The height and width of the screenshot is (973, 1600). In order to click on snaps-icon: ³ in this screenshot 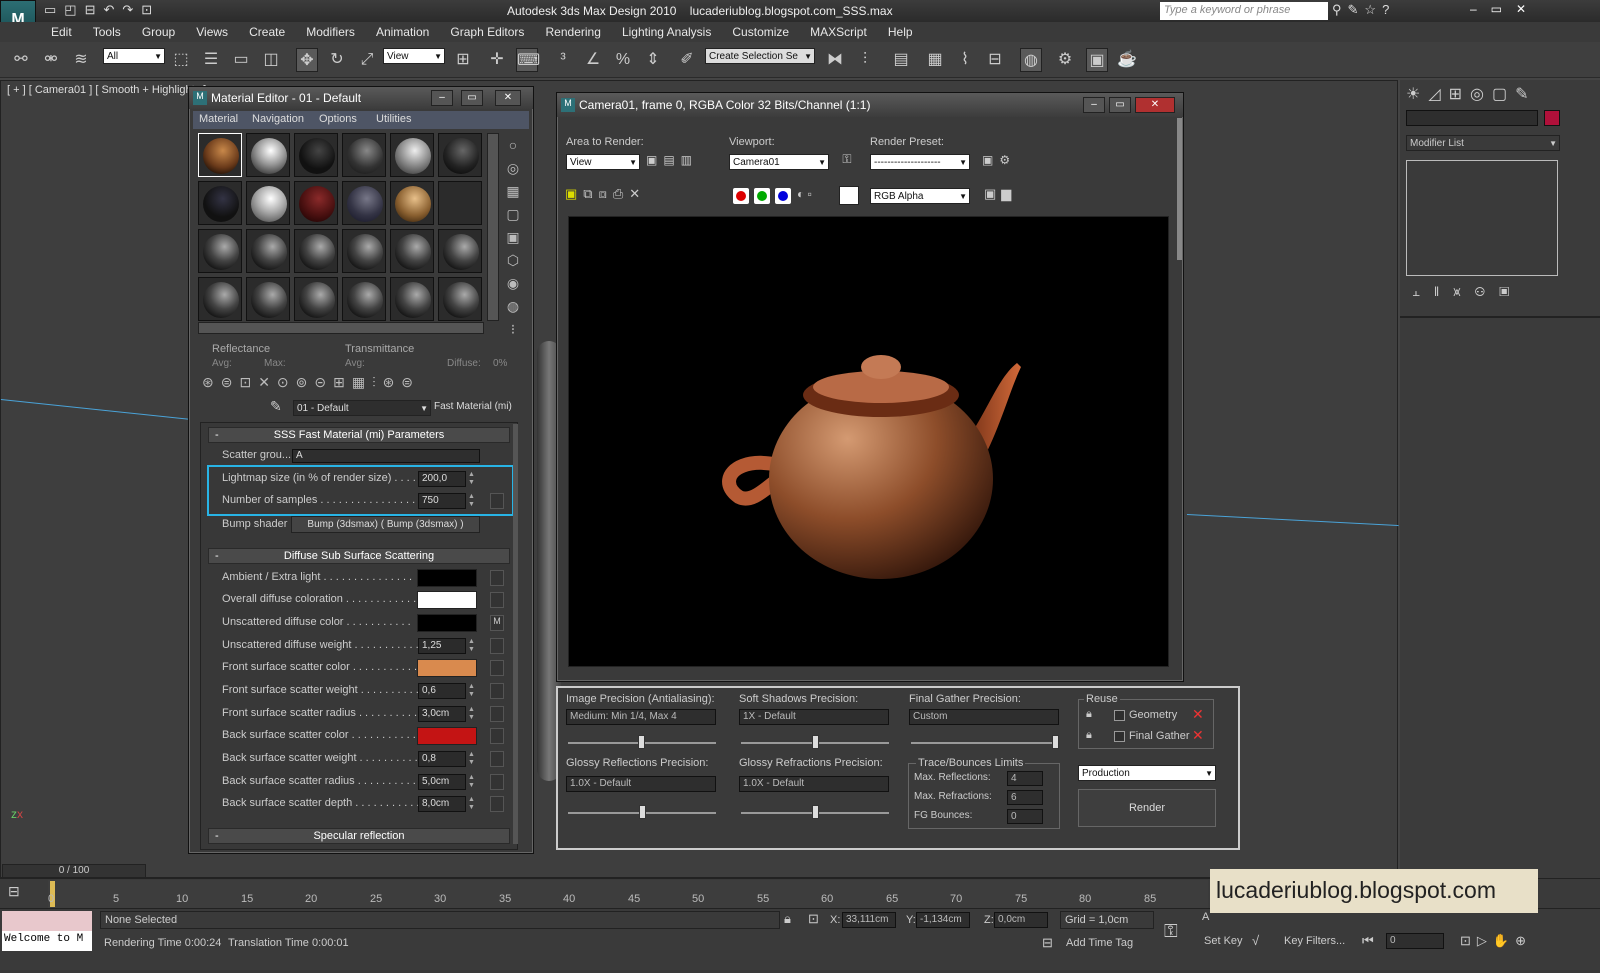, I will do `click(563, 60)`.